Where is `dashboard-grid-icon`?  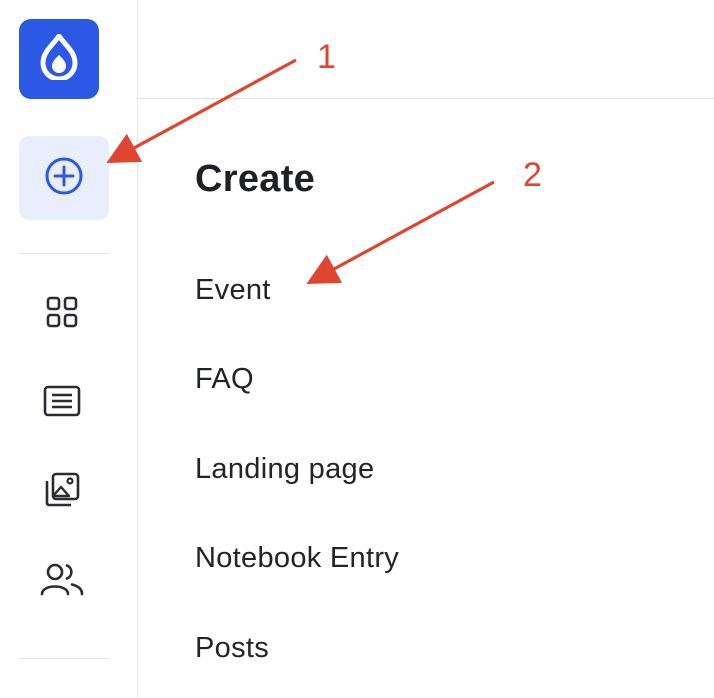 dashboard-grid-icon is located at coordinates (62, 314).